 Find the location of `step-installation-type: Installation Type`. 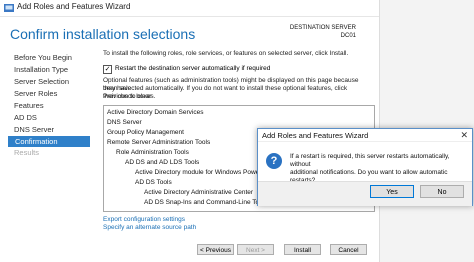

step-installation-type: Installation Type is located at coordinates (41, 69).